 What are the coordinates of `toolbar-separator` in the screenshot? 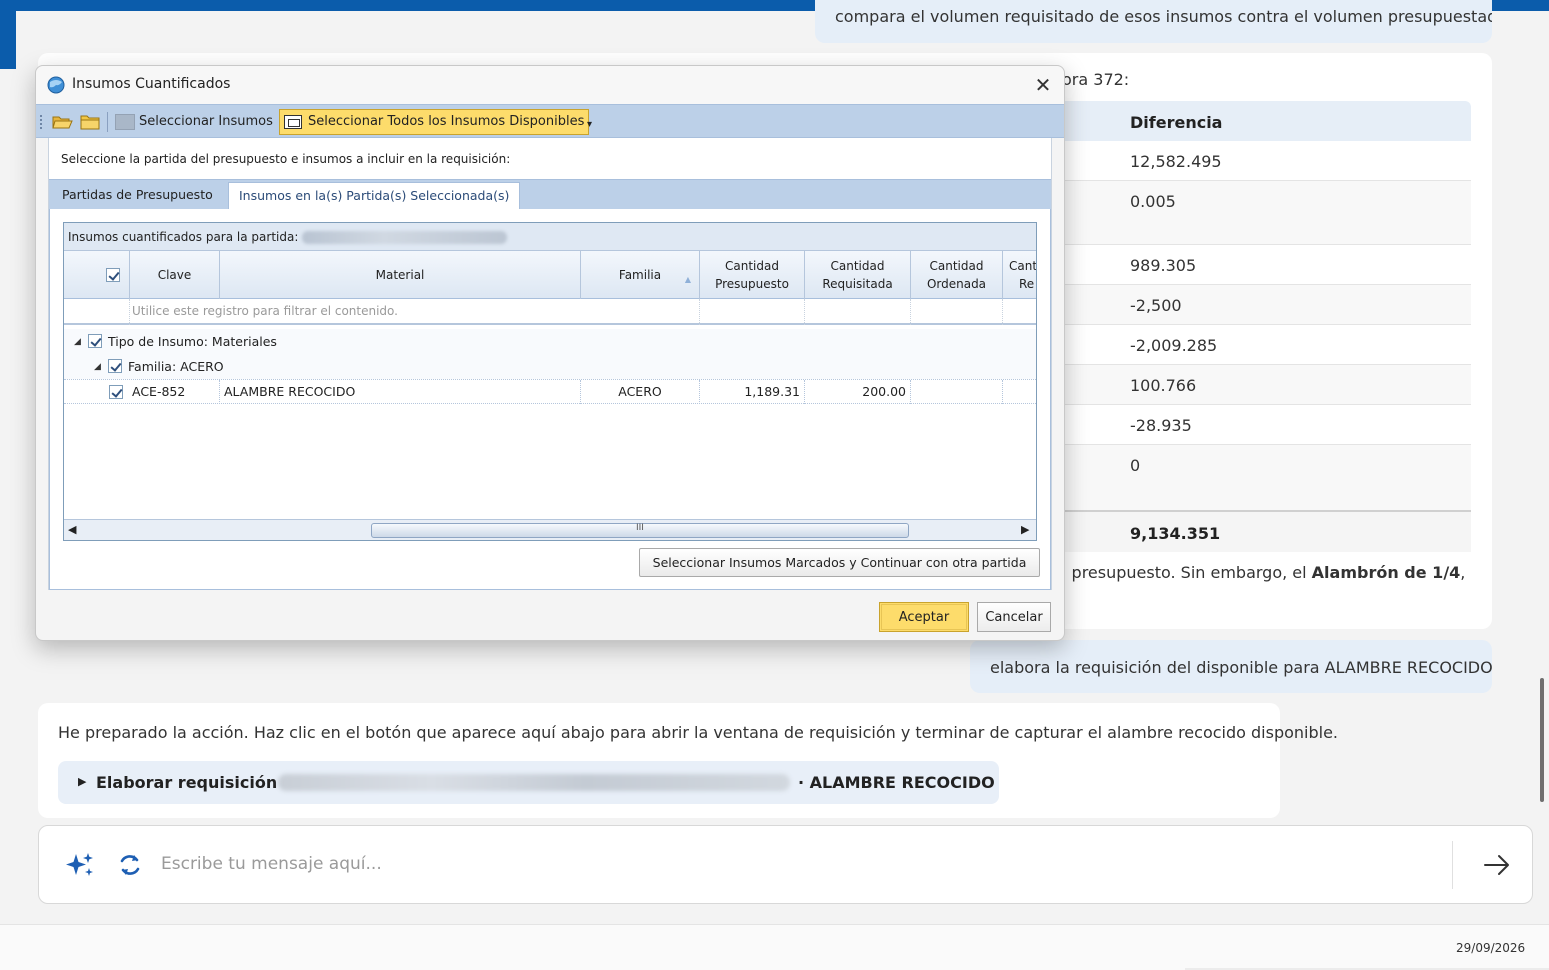 It's located at (107, 122).